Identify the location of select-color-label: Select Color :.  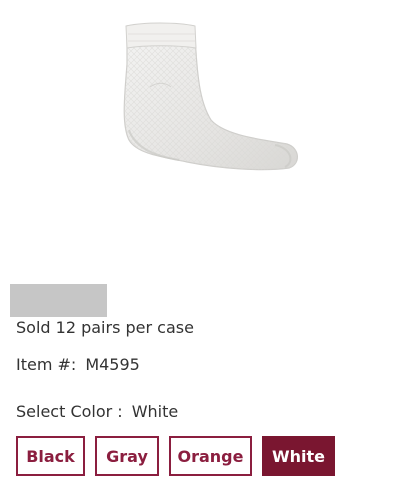
(69, 411).